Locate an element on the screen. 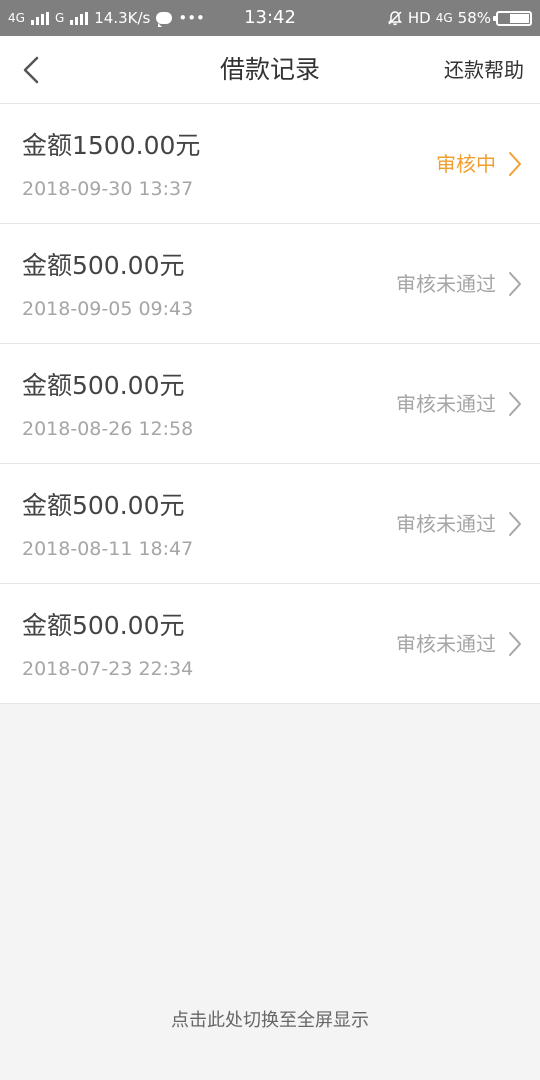  loan-record-row: 金额500.00元 2018-08-26 12:58 审核未通过 is located at coordinates (270, 404).